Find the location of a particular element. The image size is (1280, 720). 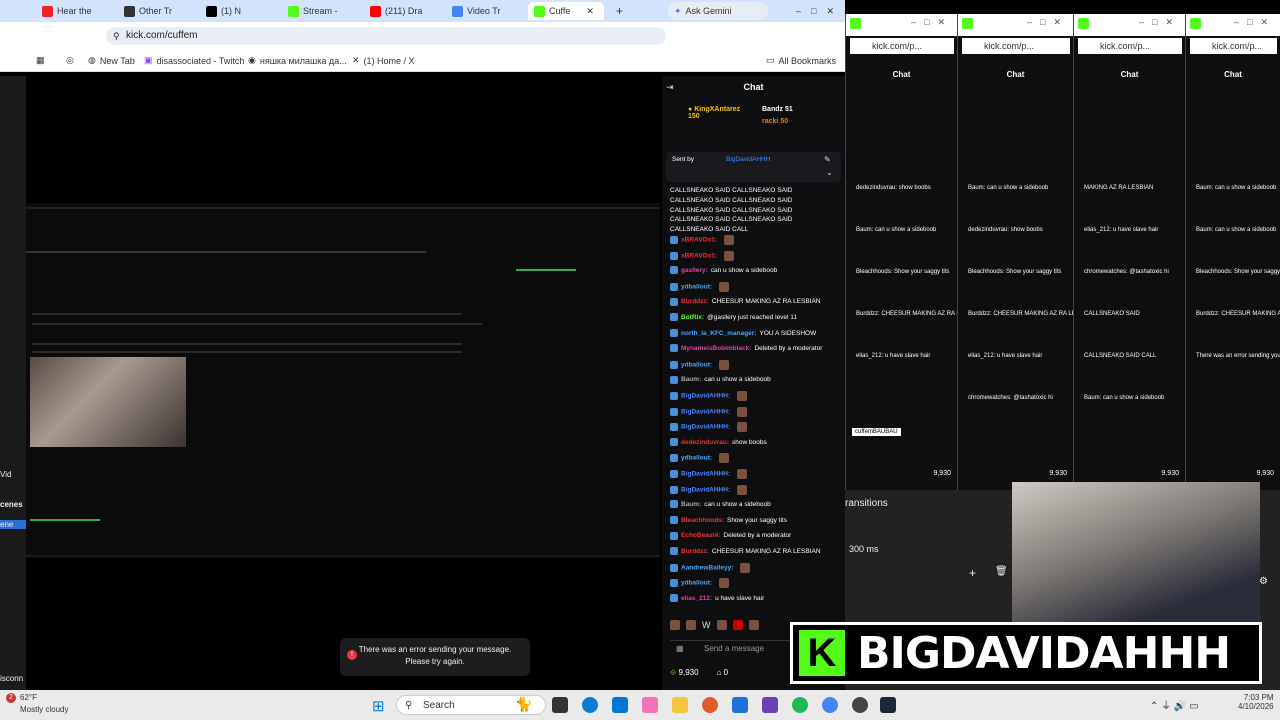

popout-message: CALLSNEAKO SAID is located at coordinates (1112, 314).